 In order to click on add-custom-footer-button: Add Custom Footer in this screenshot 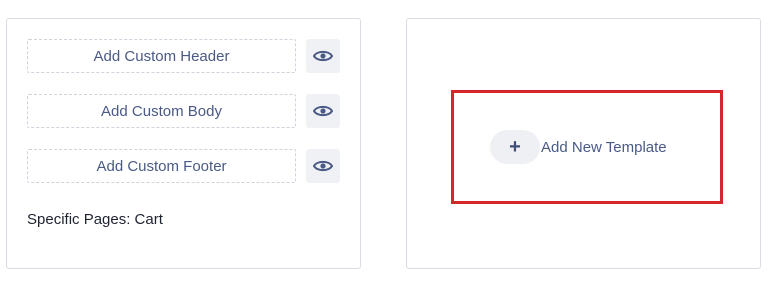, I will do `click(161, 166)`.